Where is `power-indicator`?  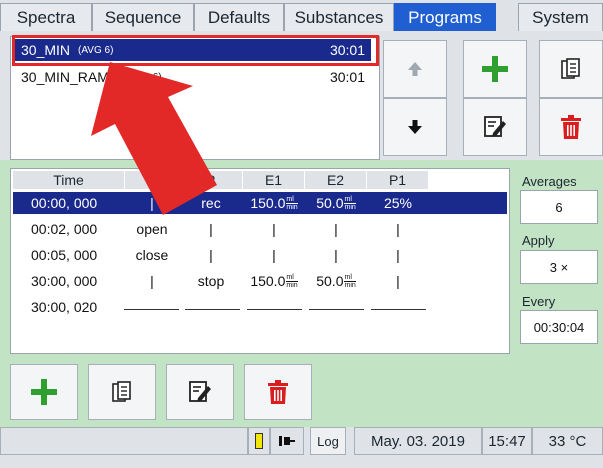 power-indicator is located at coordinates (287, 441).